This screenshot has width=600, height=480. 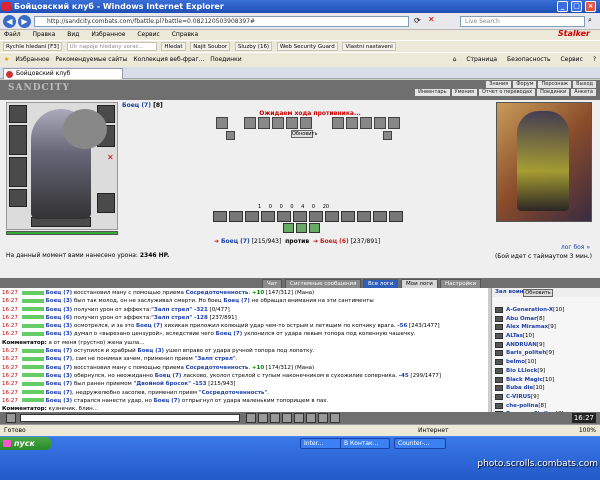 What do you see at coordinates (519, 388) in the screenshot?
I see `player-list-name: Buba die` at bounding box center [519, 388].